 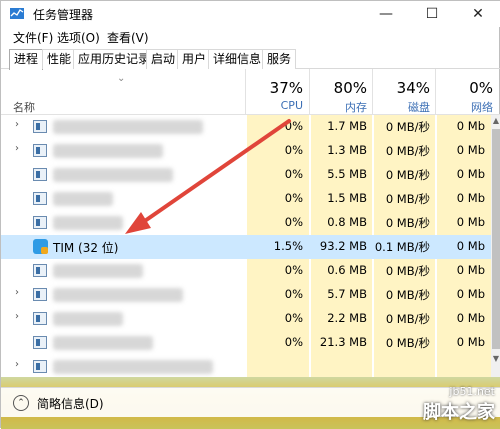 What do you see at coordinates (275, 105) in the screenshot?
I see `column-cpu: CPU` at bounding box center [275, 105].